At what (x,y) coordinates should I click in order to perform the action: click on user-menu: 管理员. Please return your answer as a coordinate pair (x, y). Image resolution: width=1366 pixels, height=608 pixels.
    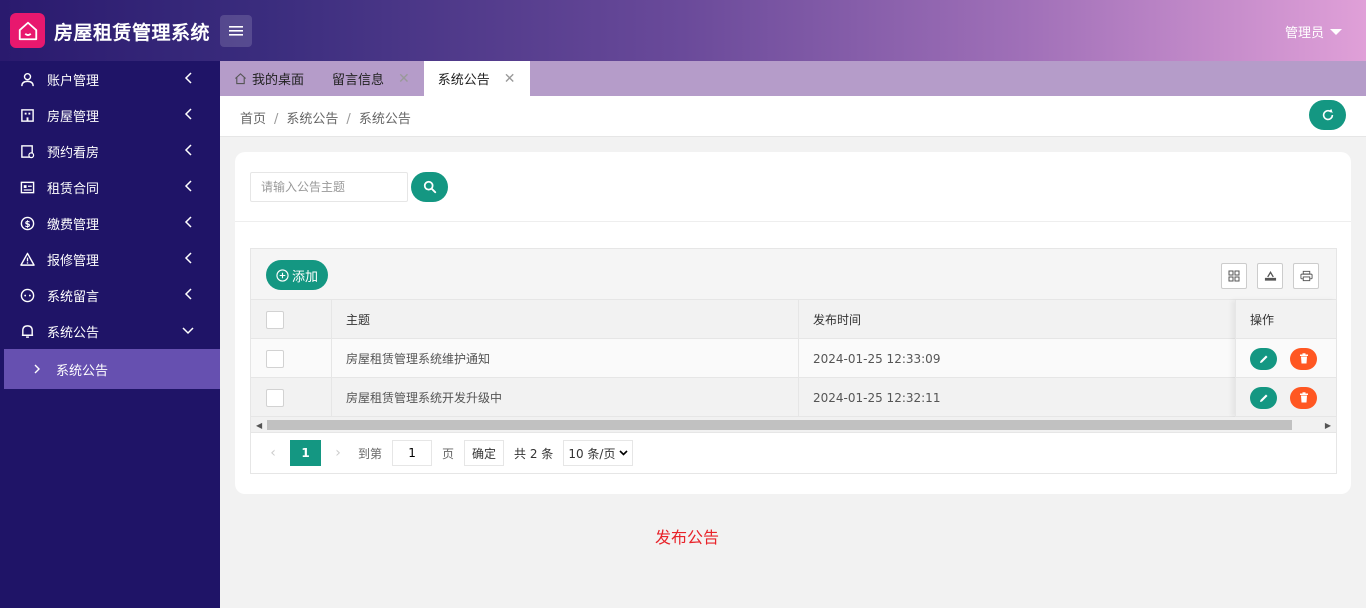
    Looking at the image, I should click on (1313, 31).